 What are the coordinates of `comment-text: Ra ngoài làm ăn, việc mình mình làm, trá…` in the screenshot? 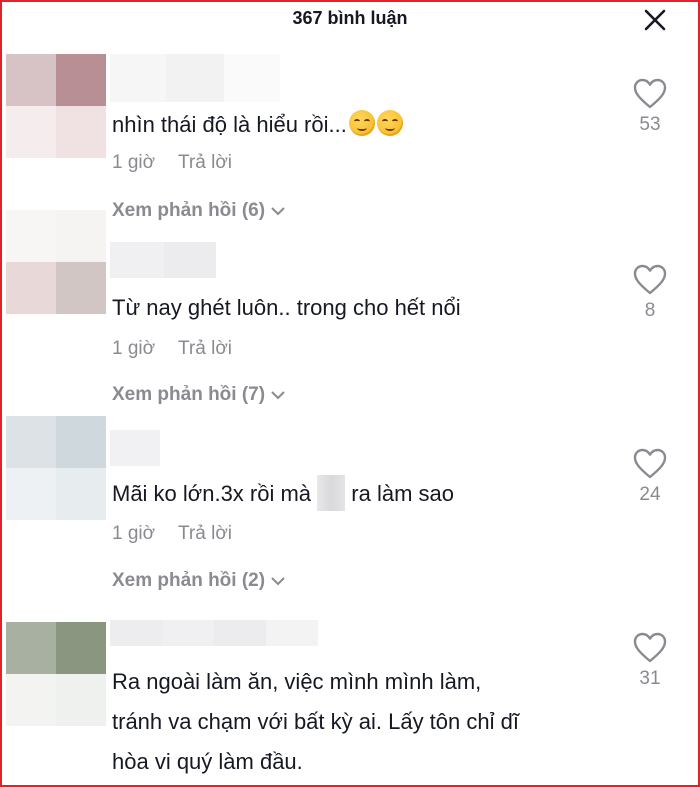 It's located at (352, 722).